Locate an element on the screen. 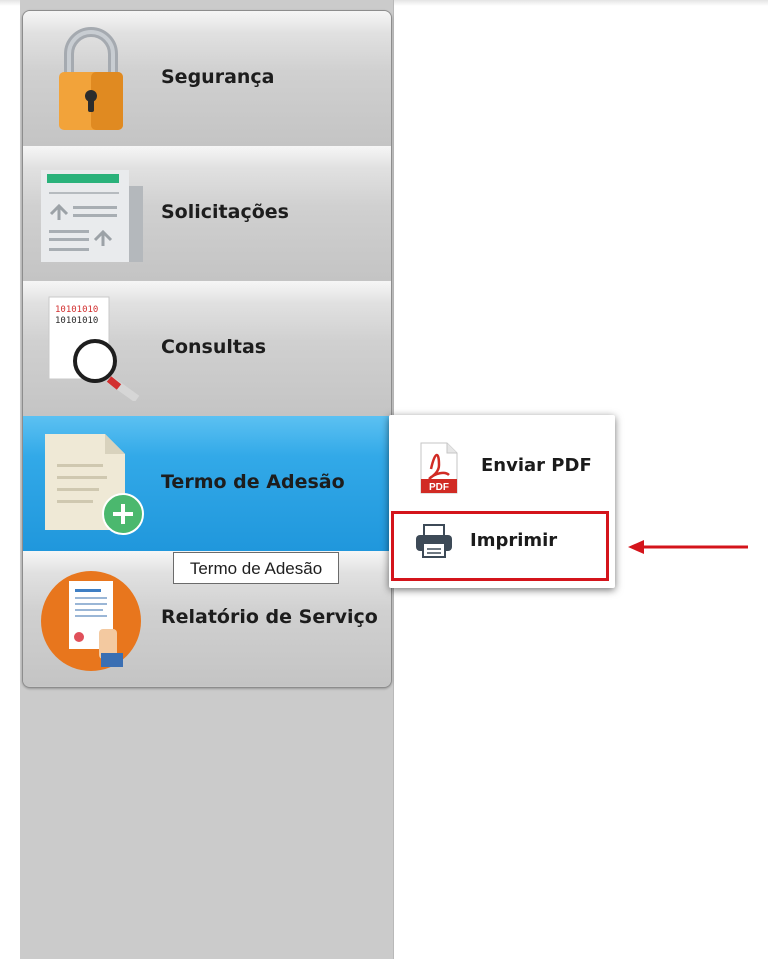 The image size is (768, 959). send-pdf-menu-item: PDF Enviar PDF is located at coordinates (502, 469).